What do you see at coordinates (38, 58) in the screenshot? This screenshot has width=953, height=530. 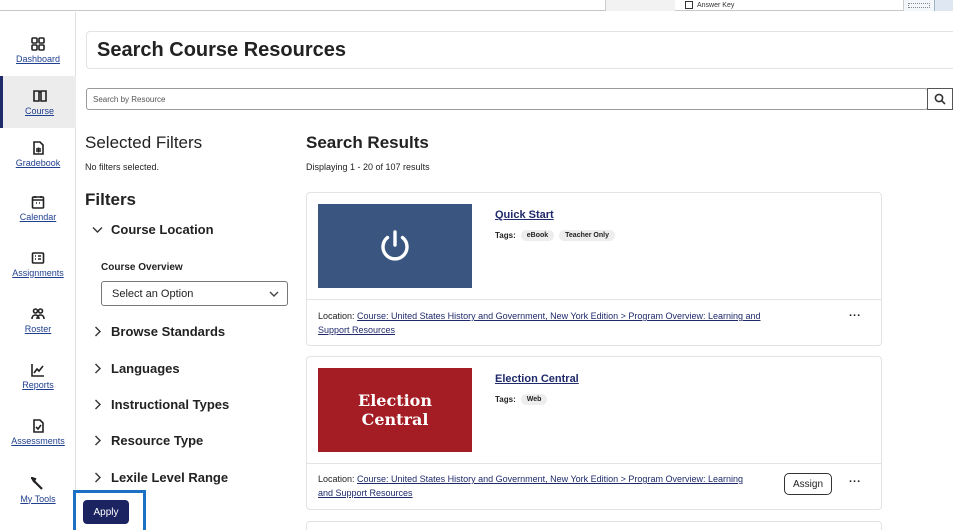 I see `sidebar-item-label: Dashboard` at bounding box center [38, 58].